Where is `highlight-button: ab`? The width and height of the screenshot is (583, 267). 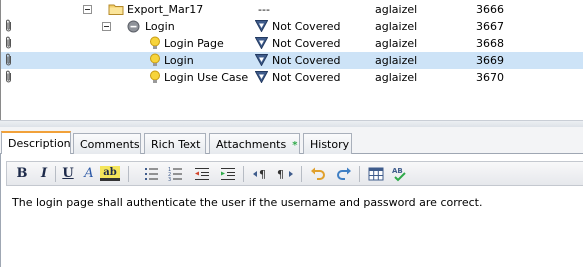 highlight-button: ab is located at coordinates (110, 173).